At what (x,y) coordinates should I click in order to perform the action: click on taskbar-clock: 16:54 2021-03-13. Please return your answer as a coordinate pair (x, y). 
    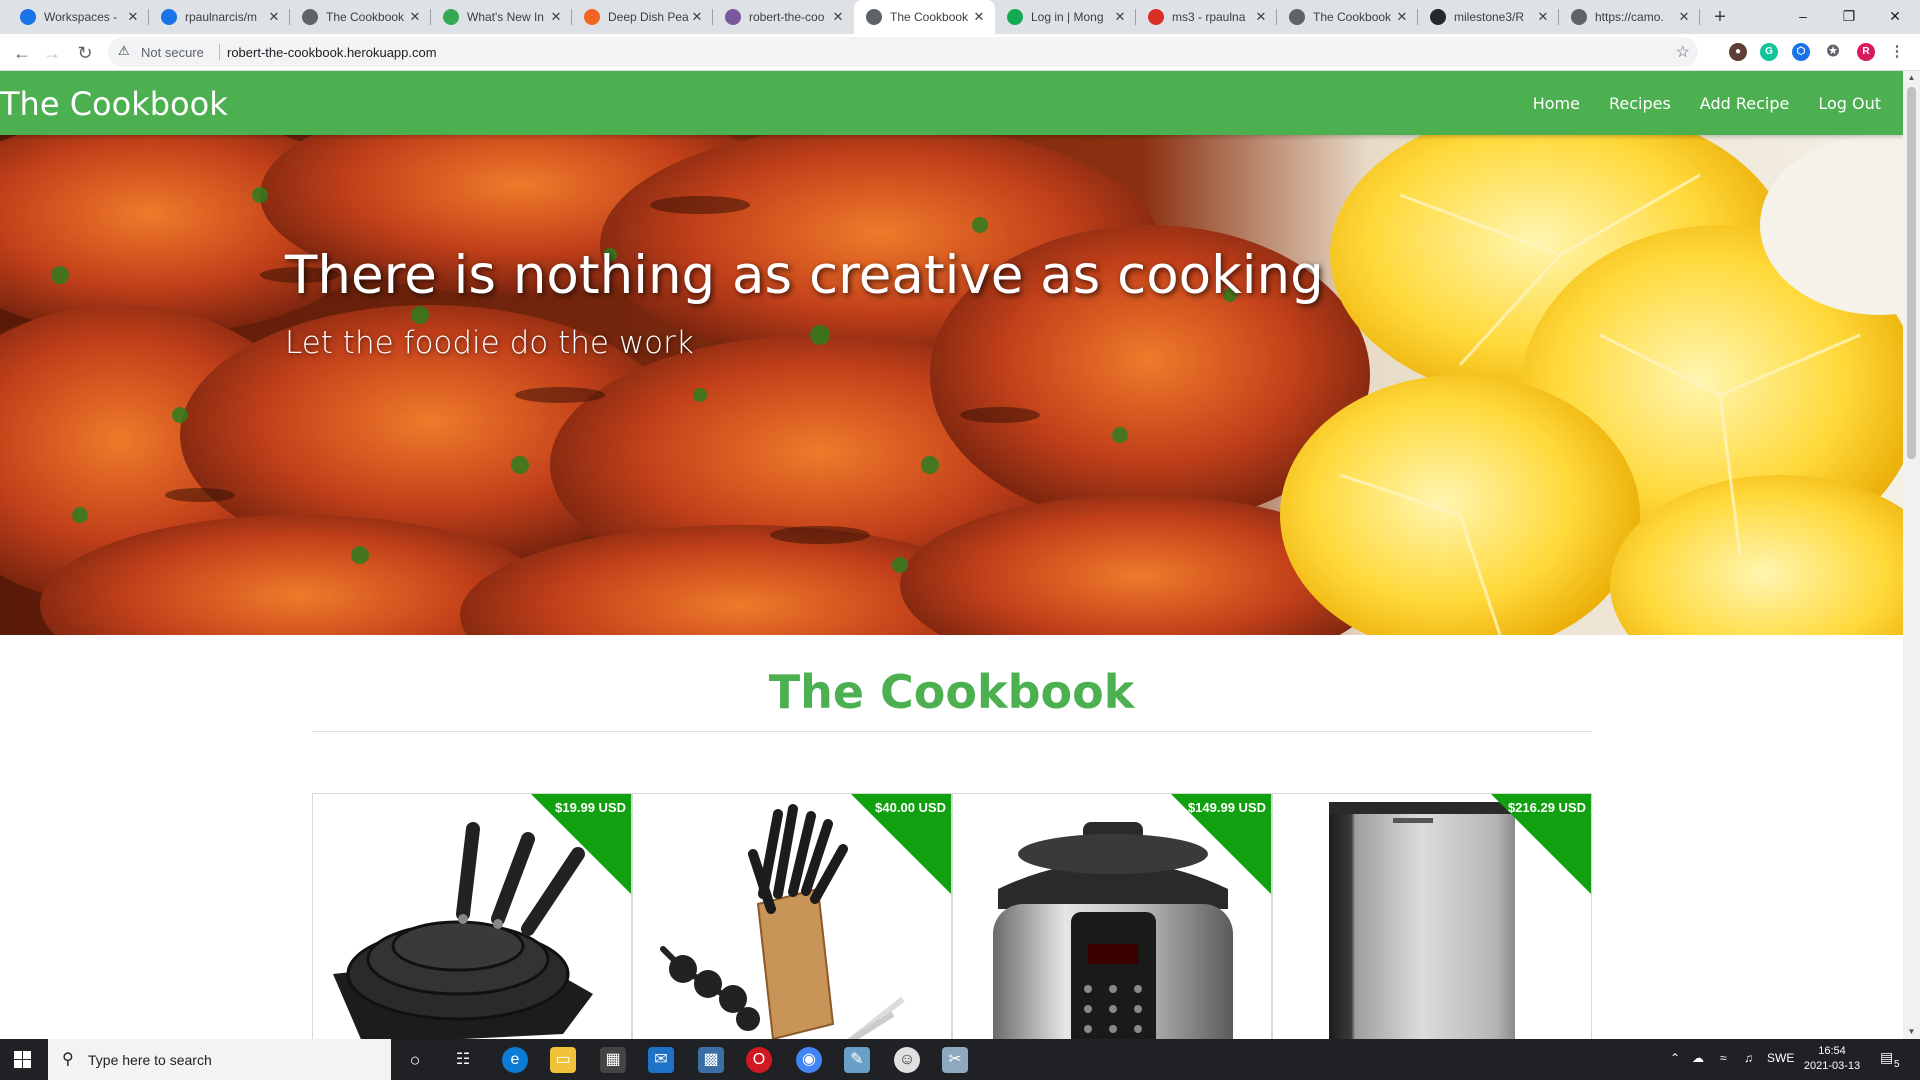
    Looking at the image, I should click on (1832, 1059).